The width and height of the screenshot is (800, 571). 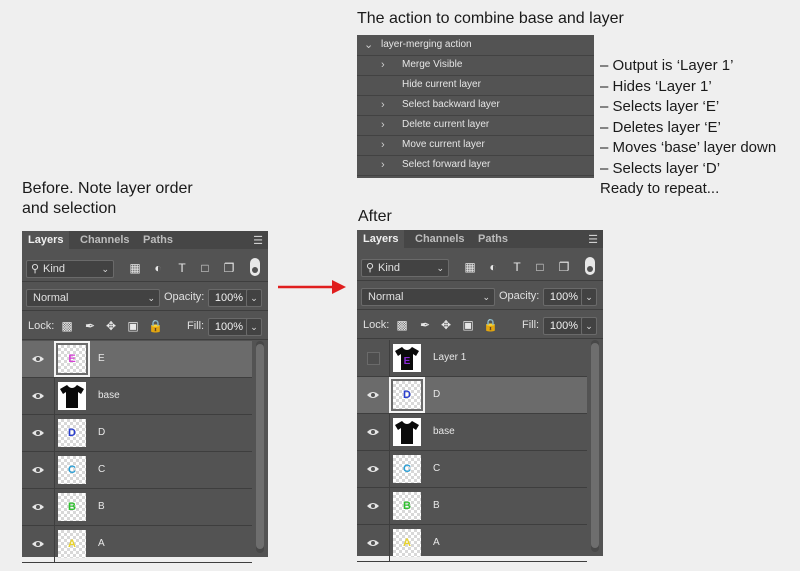 I want to click on after-caption: After, so click(x=375, y=216).